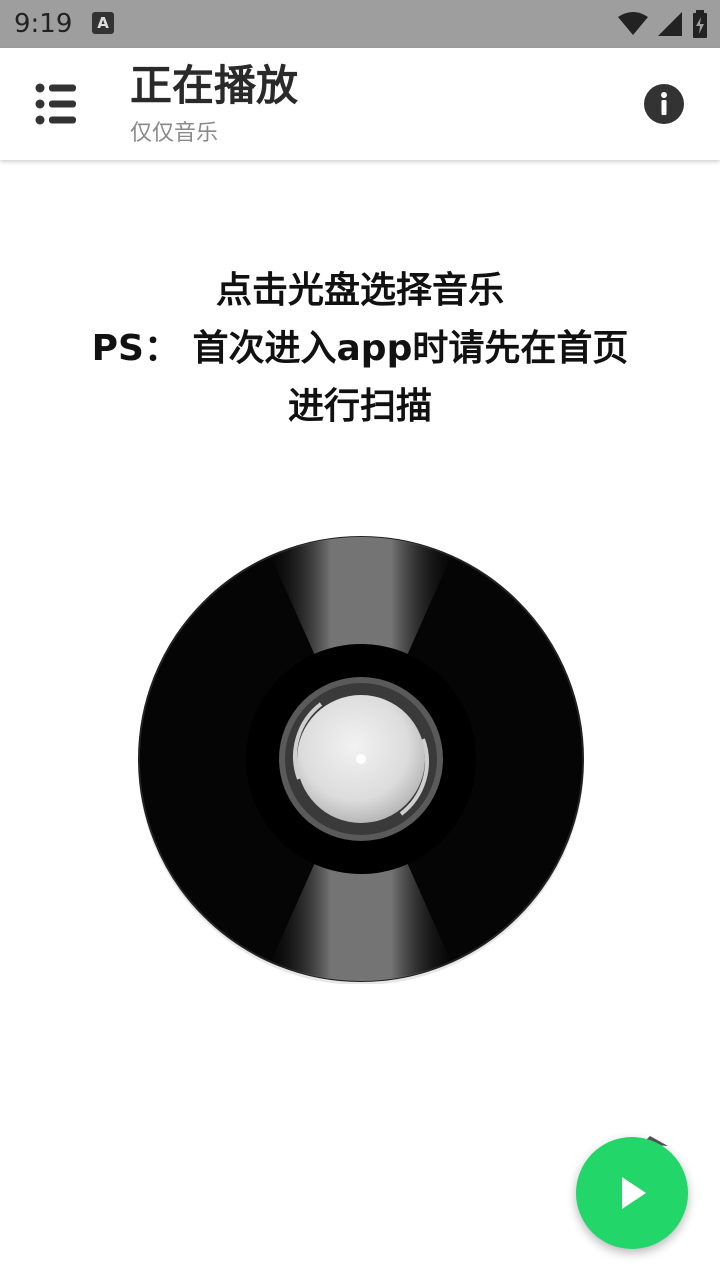 The width and height of the screenshot is (720, 1280). Describe the element at coordinates (359, 406) in the screenshot. I see `instruction-line-3: 进行扫描` at that location.